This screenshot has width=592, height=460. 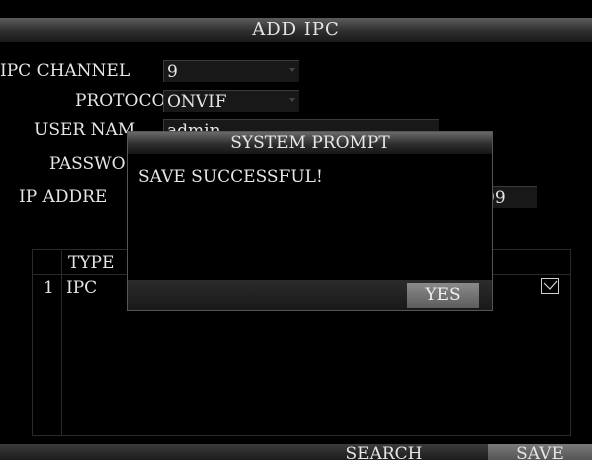 I want to click on column-header-type: TYPE, so click(x=91, y=263).